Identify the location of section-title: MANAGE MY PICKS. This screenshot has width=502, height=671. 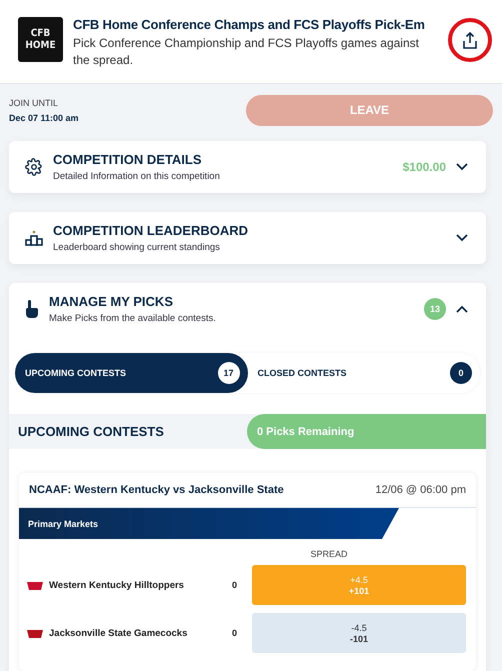
(231, 301).